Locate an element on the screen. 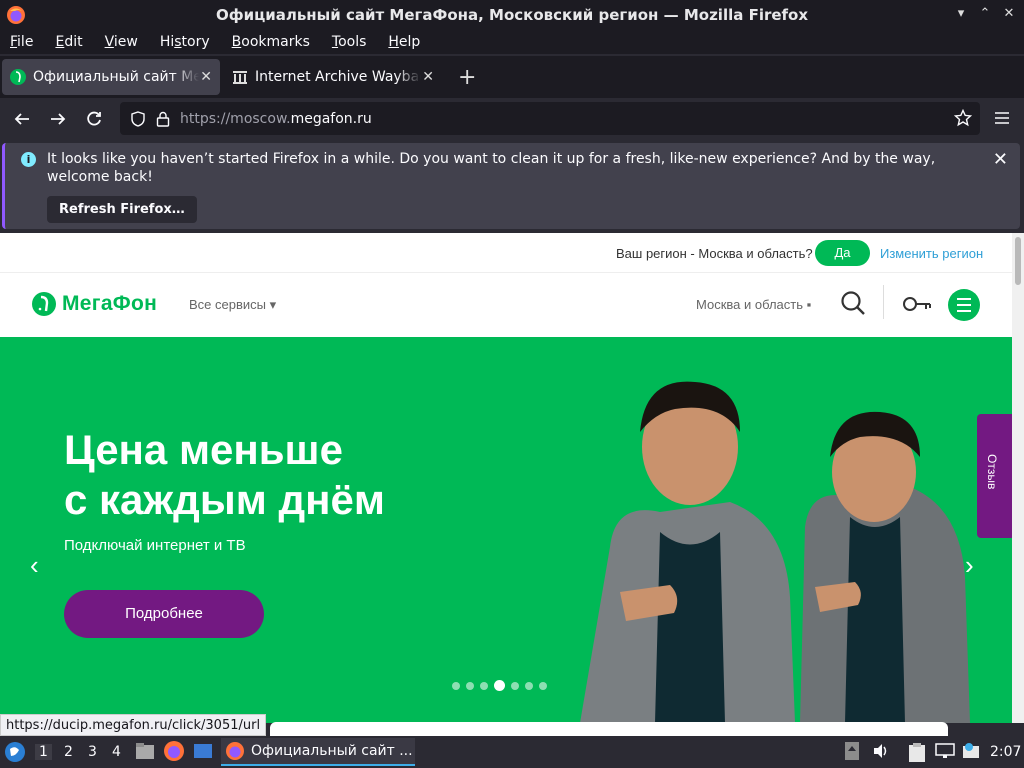  tracking-shield-icon is located at coordinates (138, 118).